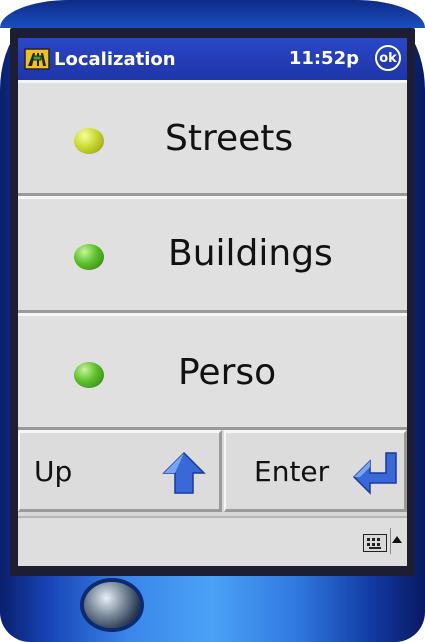 The width and height of the screenshot is (425, 642). Describe the element at coordinates (397, 539) in the screenshot. I see `caret-up-icon` at that location.